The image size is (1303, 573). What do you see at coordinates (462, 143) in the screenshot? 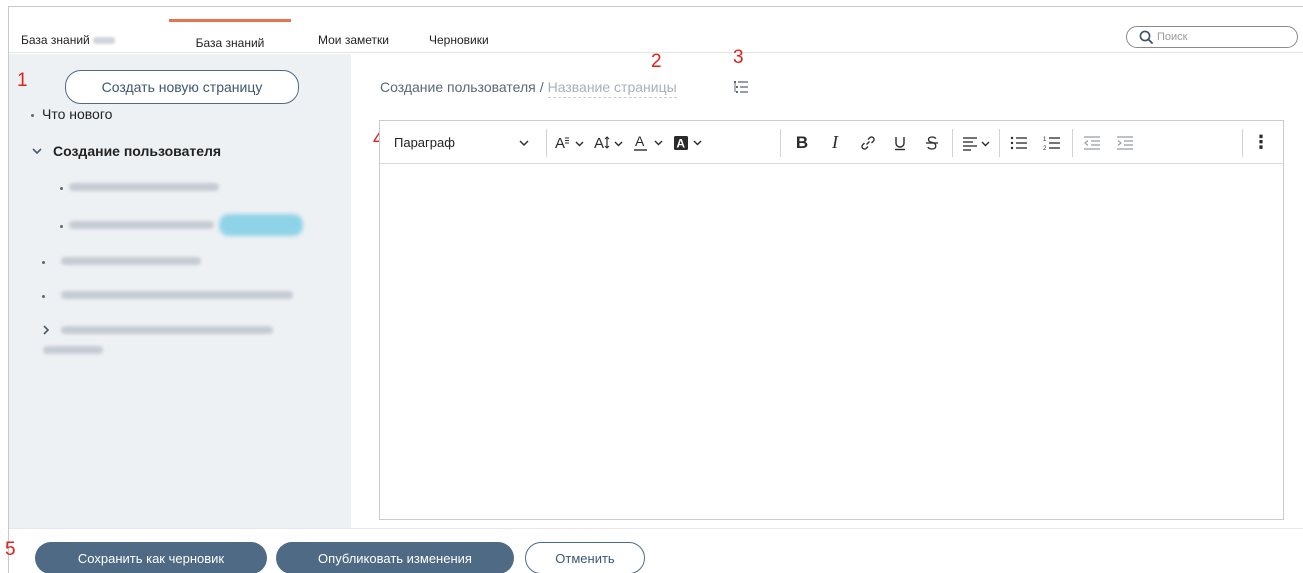
I see `paragraph-style-select: Параграф` at bounding box center [462, 143].